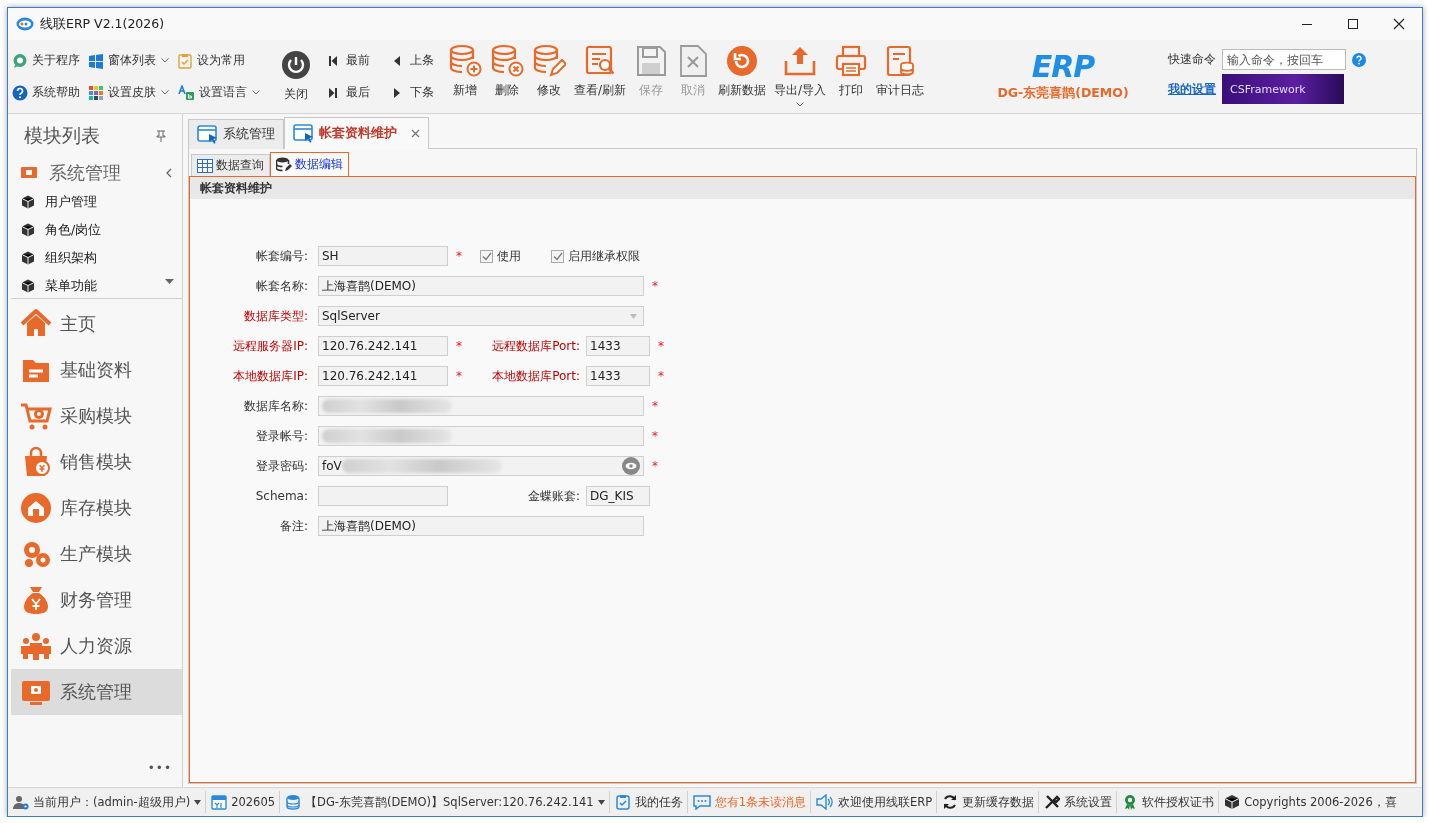 This screenshot has width=1429, height=823. I want to click on sidebar-item: 角色/岗位, so click(96, 230).